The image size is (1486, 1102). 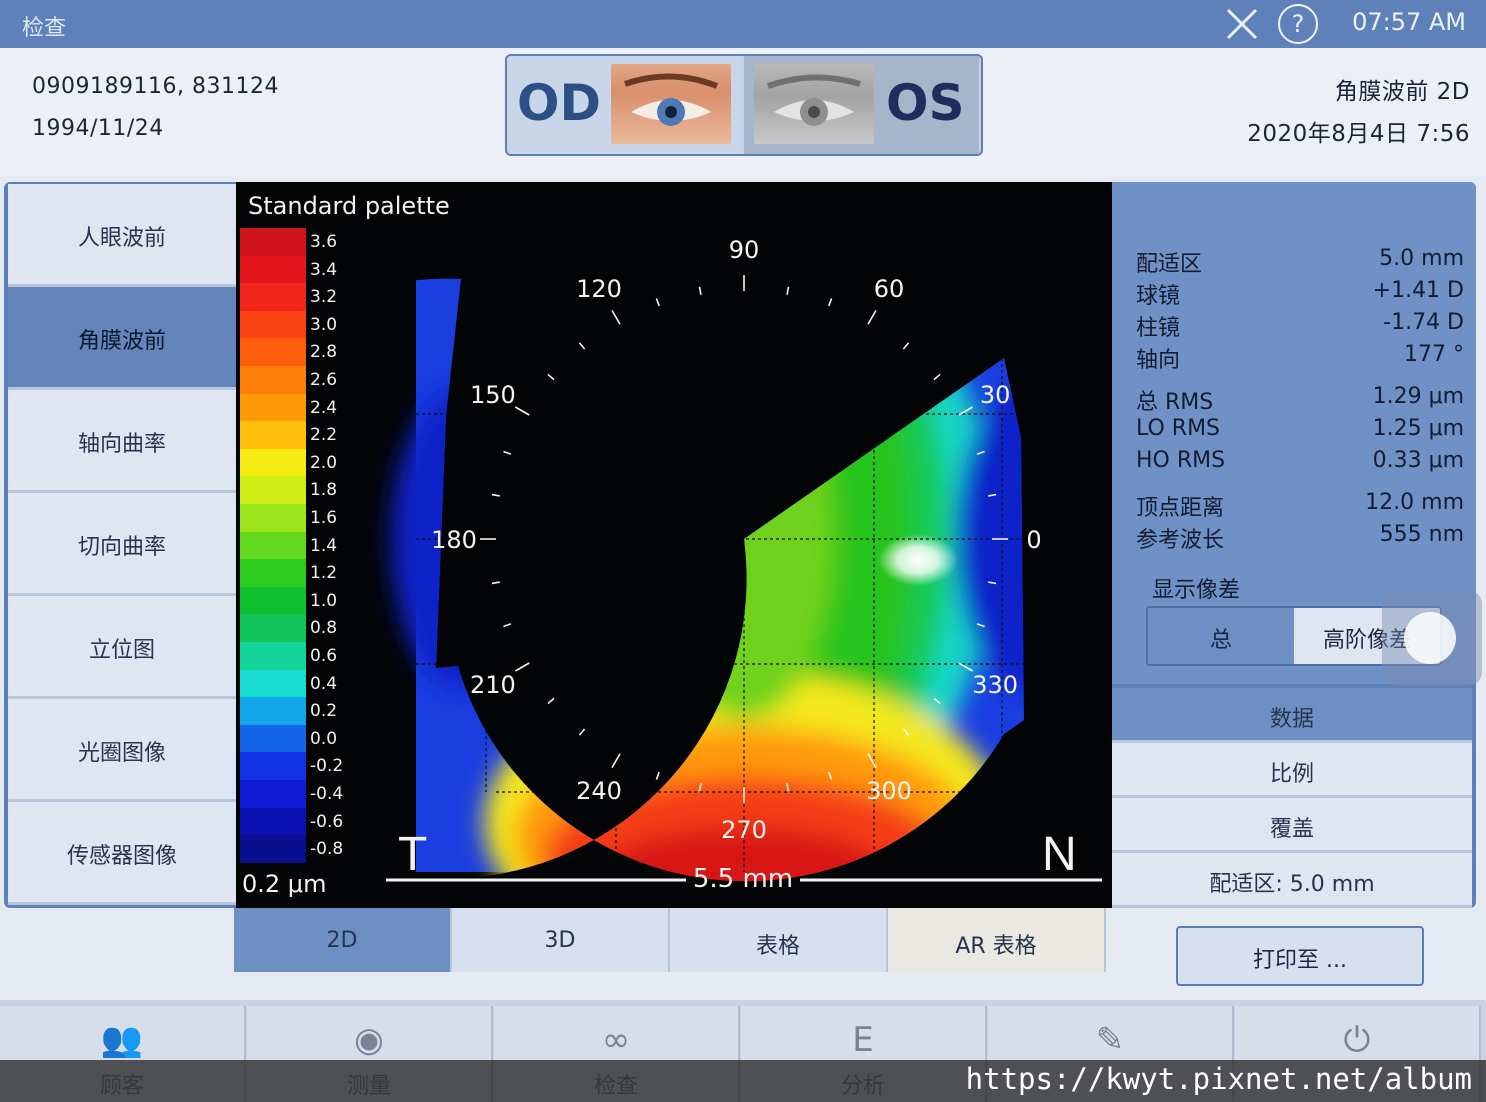 I want to click on data-value: -1.74 D, so click(x=1423, y=322).